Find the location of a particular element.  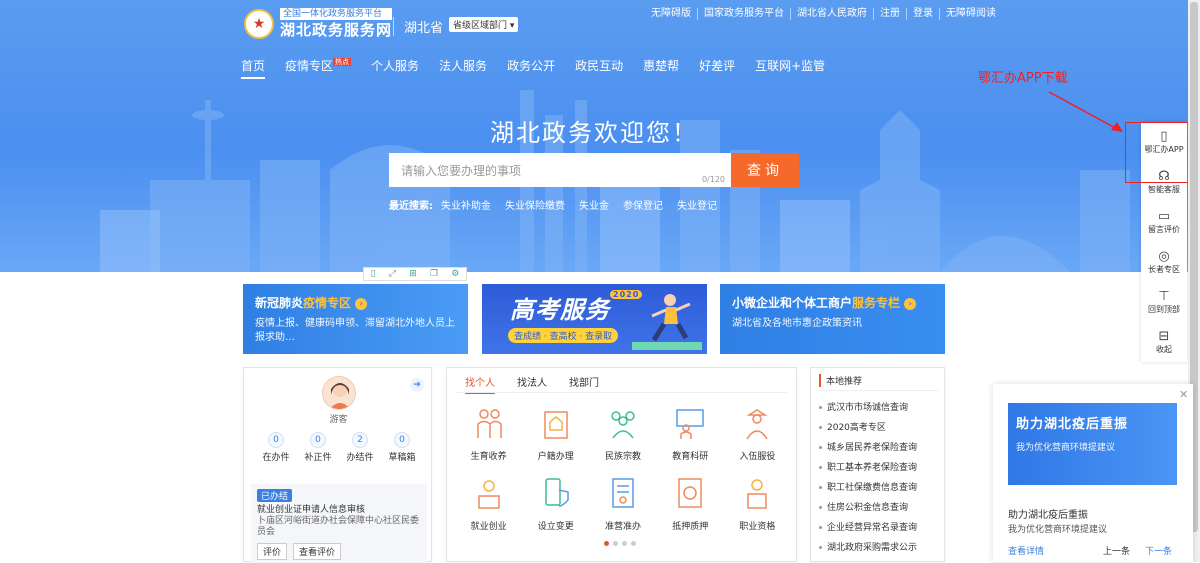

nav-covid-zone: 疫情专区 热点 is located at coordinates (318, 68).